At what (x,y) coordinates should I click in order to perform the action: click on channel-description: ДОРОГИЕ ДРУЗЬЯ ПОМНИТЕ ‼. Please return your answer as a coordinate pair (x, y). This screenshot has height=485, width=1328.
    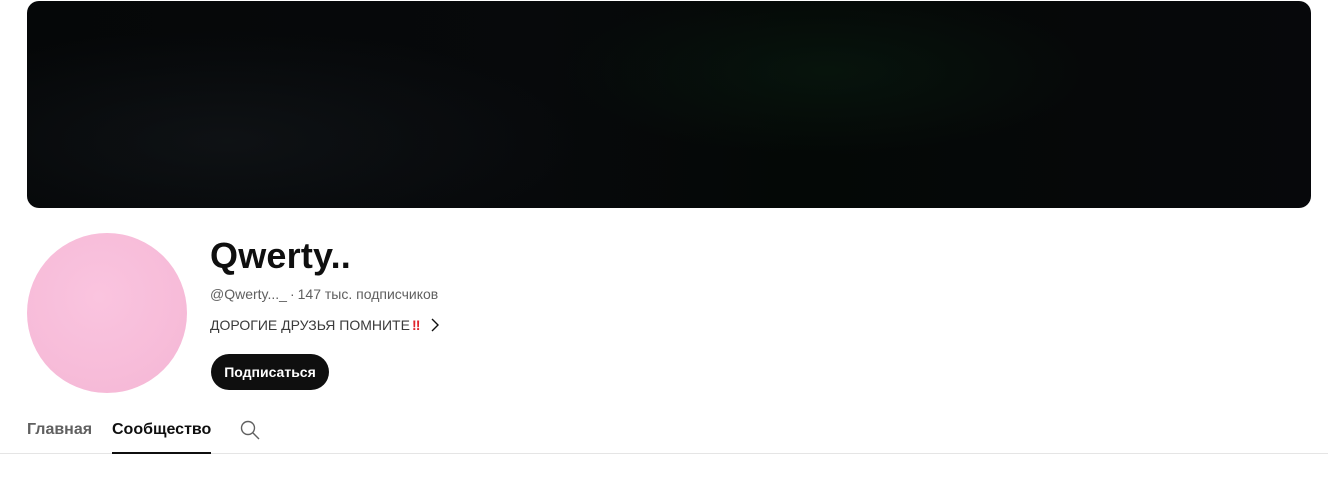
    Looking at the image, I should click on (325, 325).